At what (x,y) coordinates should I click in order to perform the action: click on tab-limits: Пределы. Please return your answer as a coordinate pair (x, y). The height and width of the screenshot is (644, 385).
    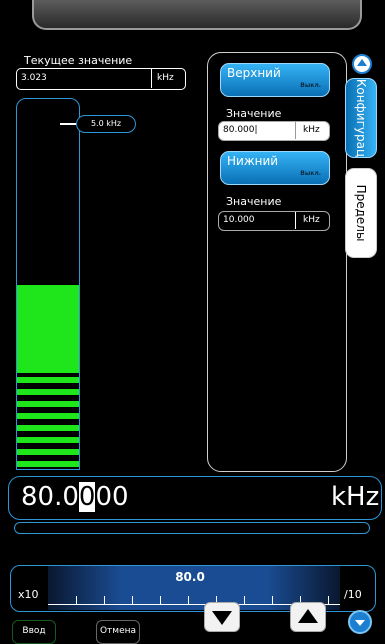
    Looking at the image, I should click on (361, 213).